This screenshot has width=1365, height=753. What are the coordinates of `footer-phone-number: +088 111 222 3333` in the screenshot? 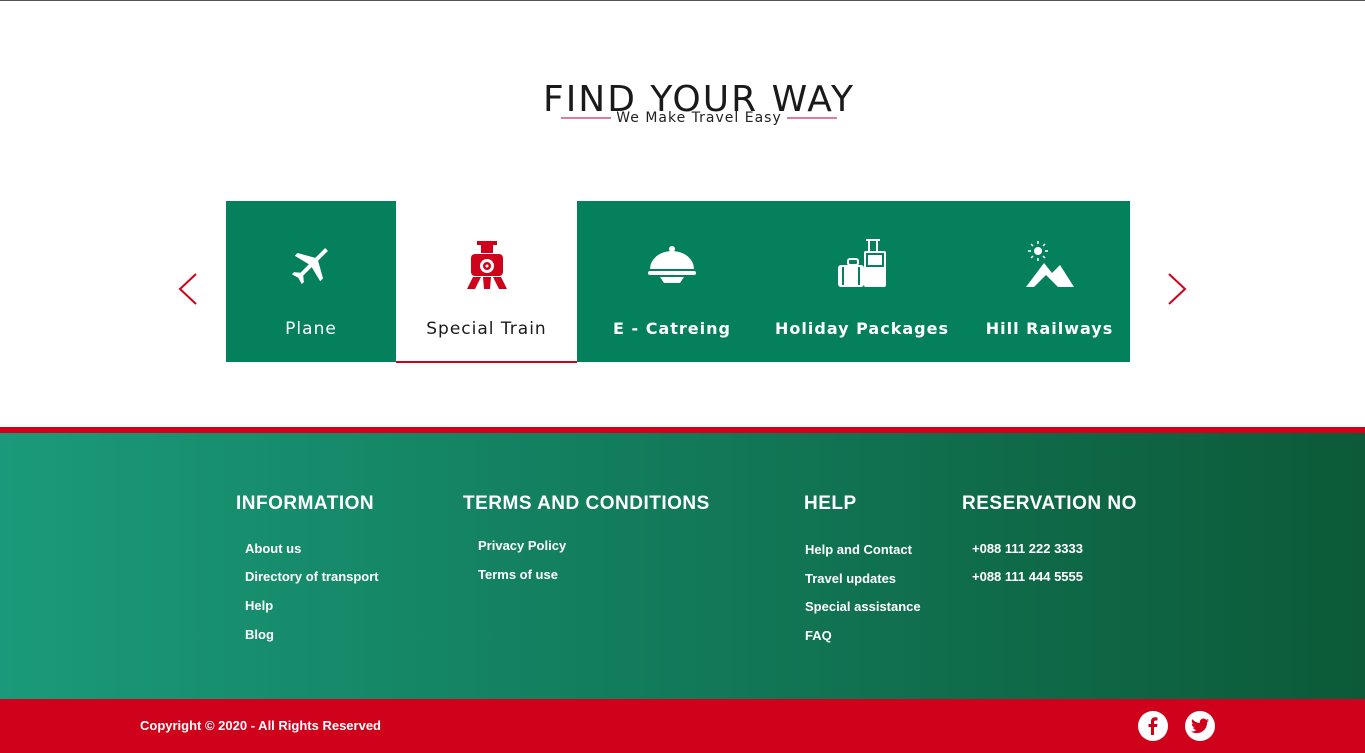 It's located at (1027, 548).